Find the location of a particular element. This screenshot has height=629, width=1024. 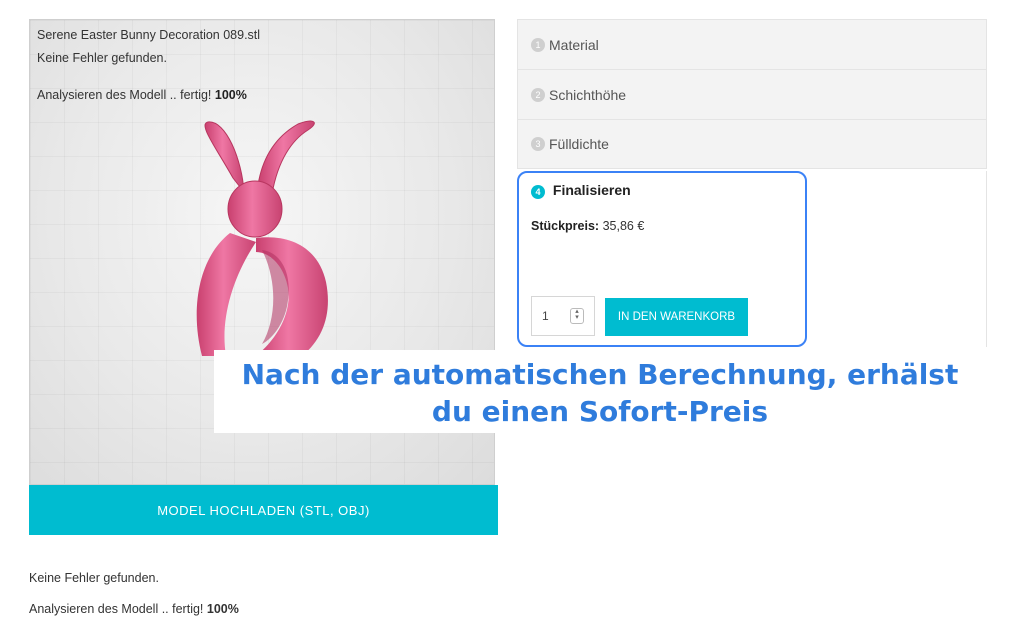

step-label: Finalisieren is located at coordinates (591, 190).